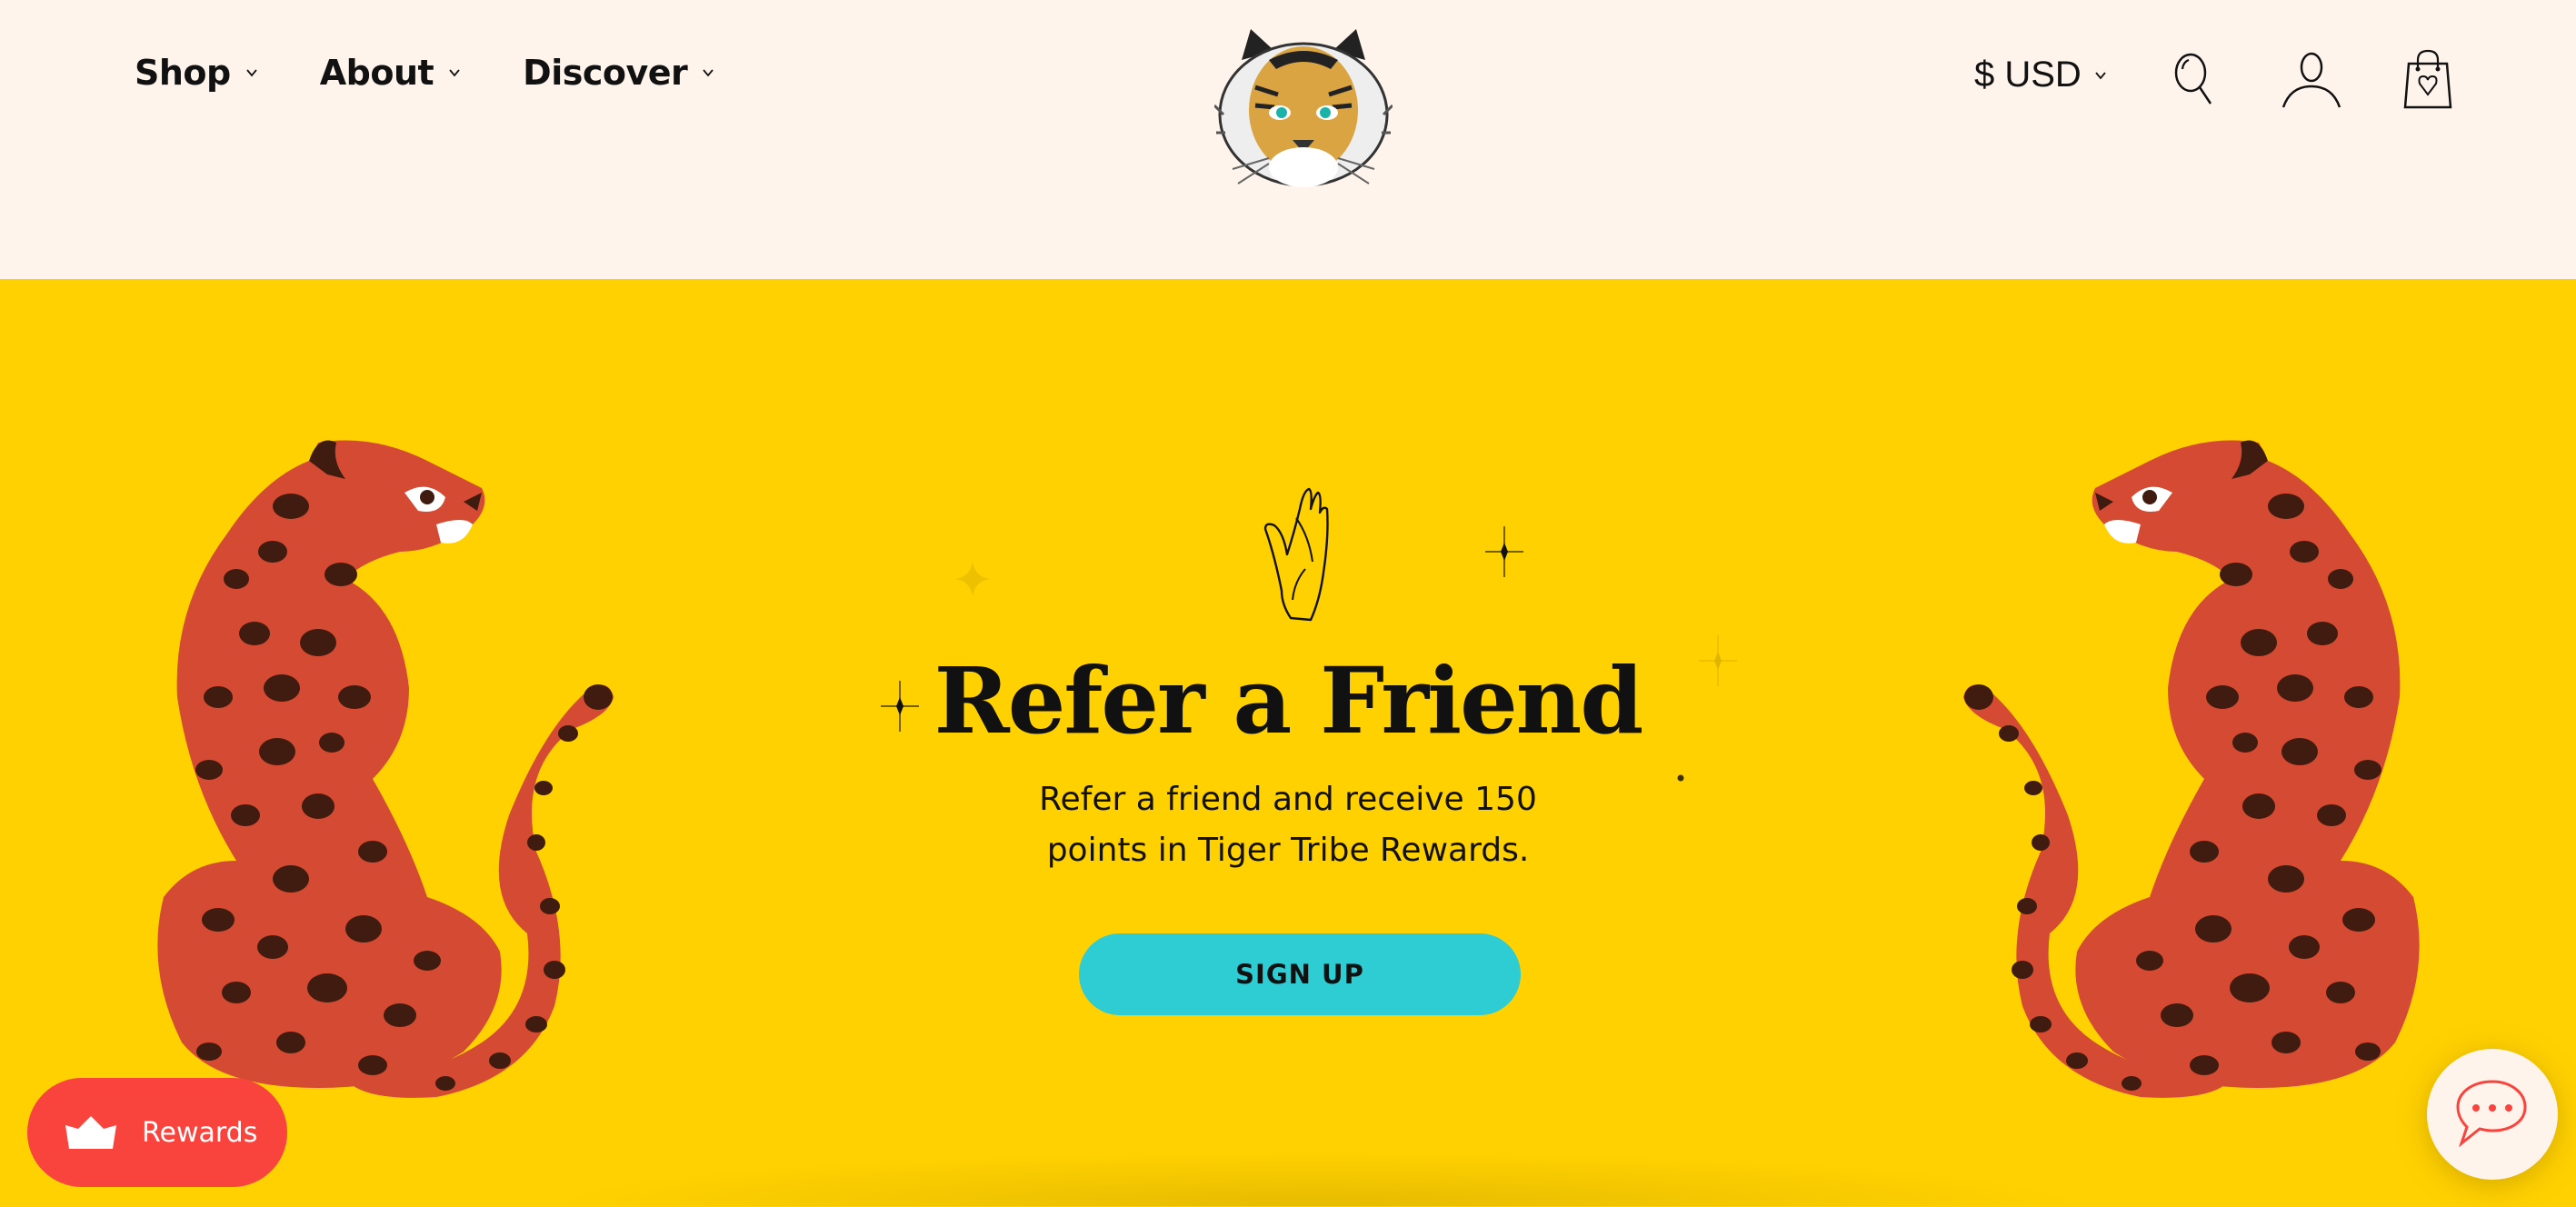 This screenshot has height=1207, width=2576. Describe the element at coordinates (1318, 1179) in the screenshot. I see `section-shadow` at that location.